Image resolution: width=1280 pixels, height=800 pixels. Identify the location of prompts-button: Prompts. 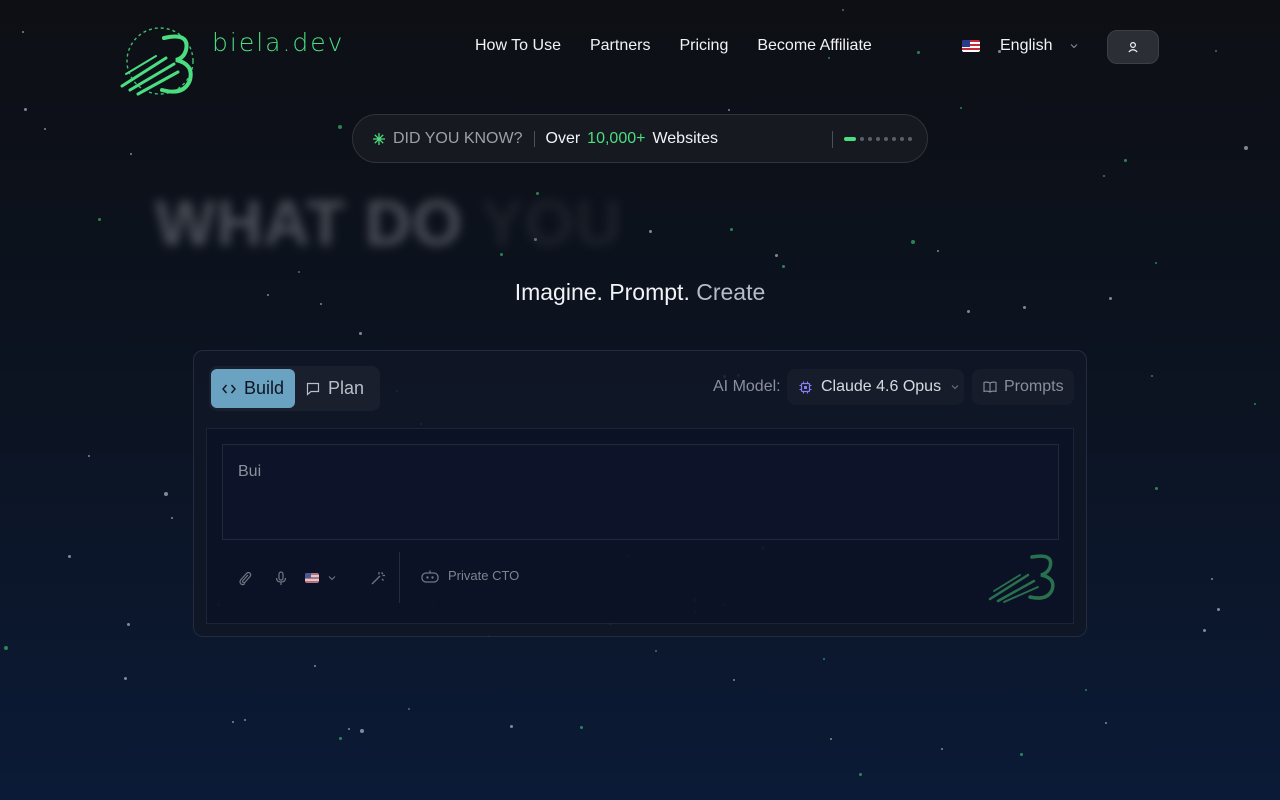
(1023, 387).